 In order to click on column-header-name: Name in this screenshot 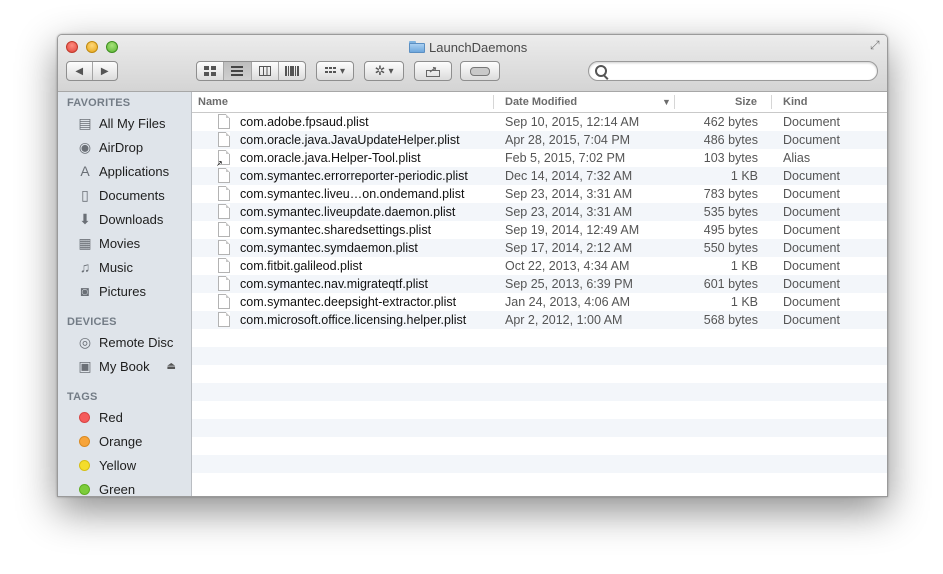, I will do `click(213, 102)`.